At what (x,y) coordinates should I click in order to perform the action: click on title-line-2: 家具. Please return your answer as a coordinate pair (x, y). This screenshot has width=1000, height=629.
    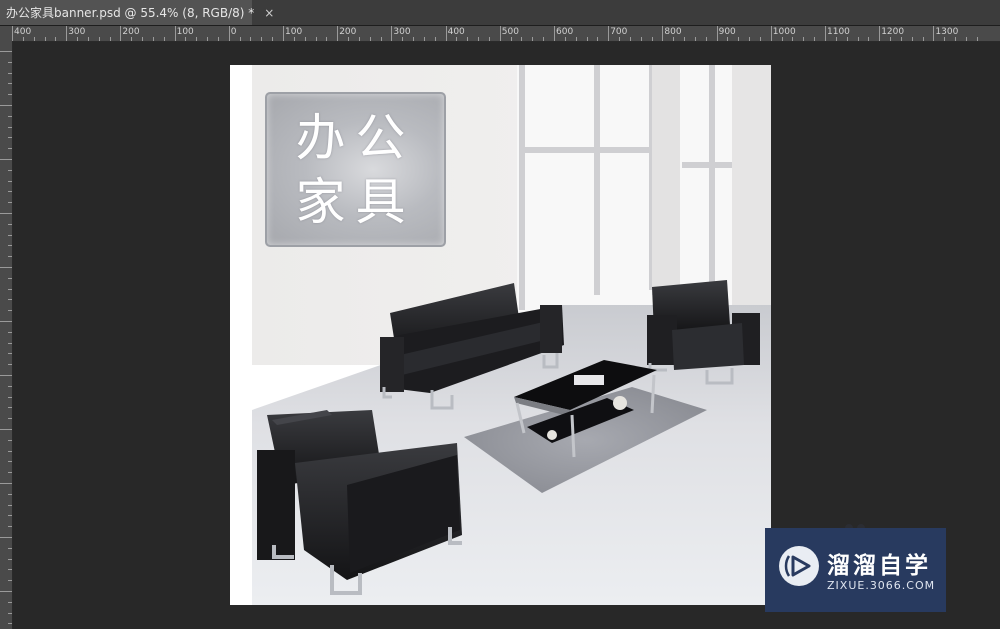
    Looking at the image, I should click on (355, 202).